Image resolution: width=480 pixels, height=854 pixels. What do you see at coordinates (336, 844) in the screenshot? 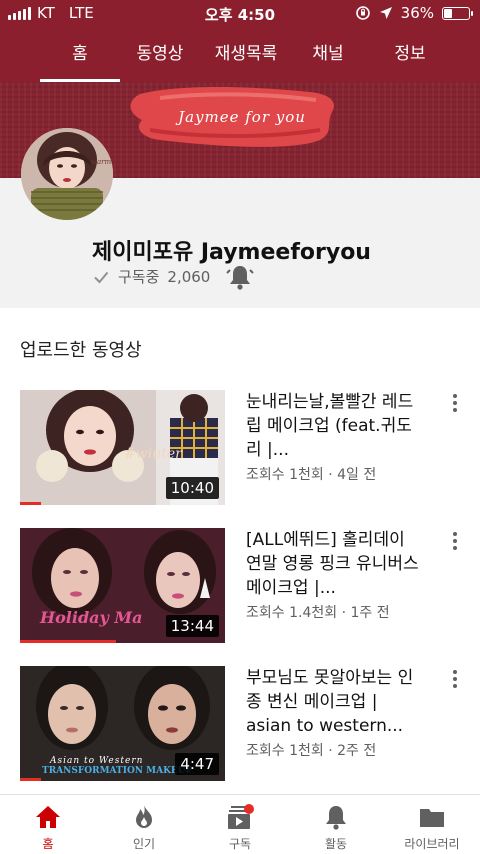
I see `nav-activity-label: 활동` at bounding box center [336, 844].